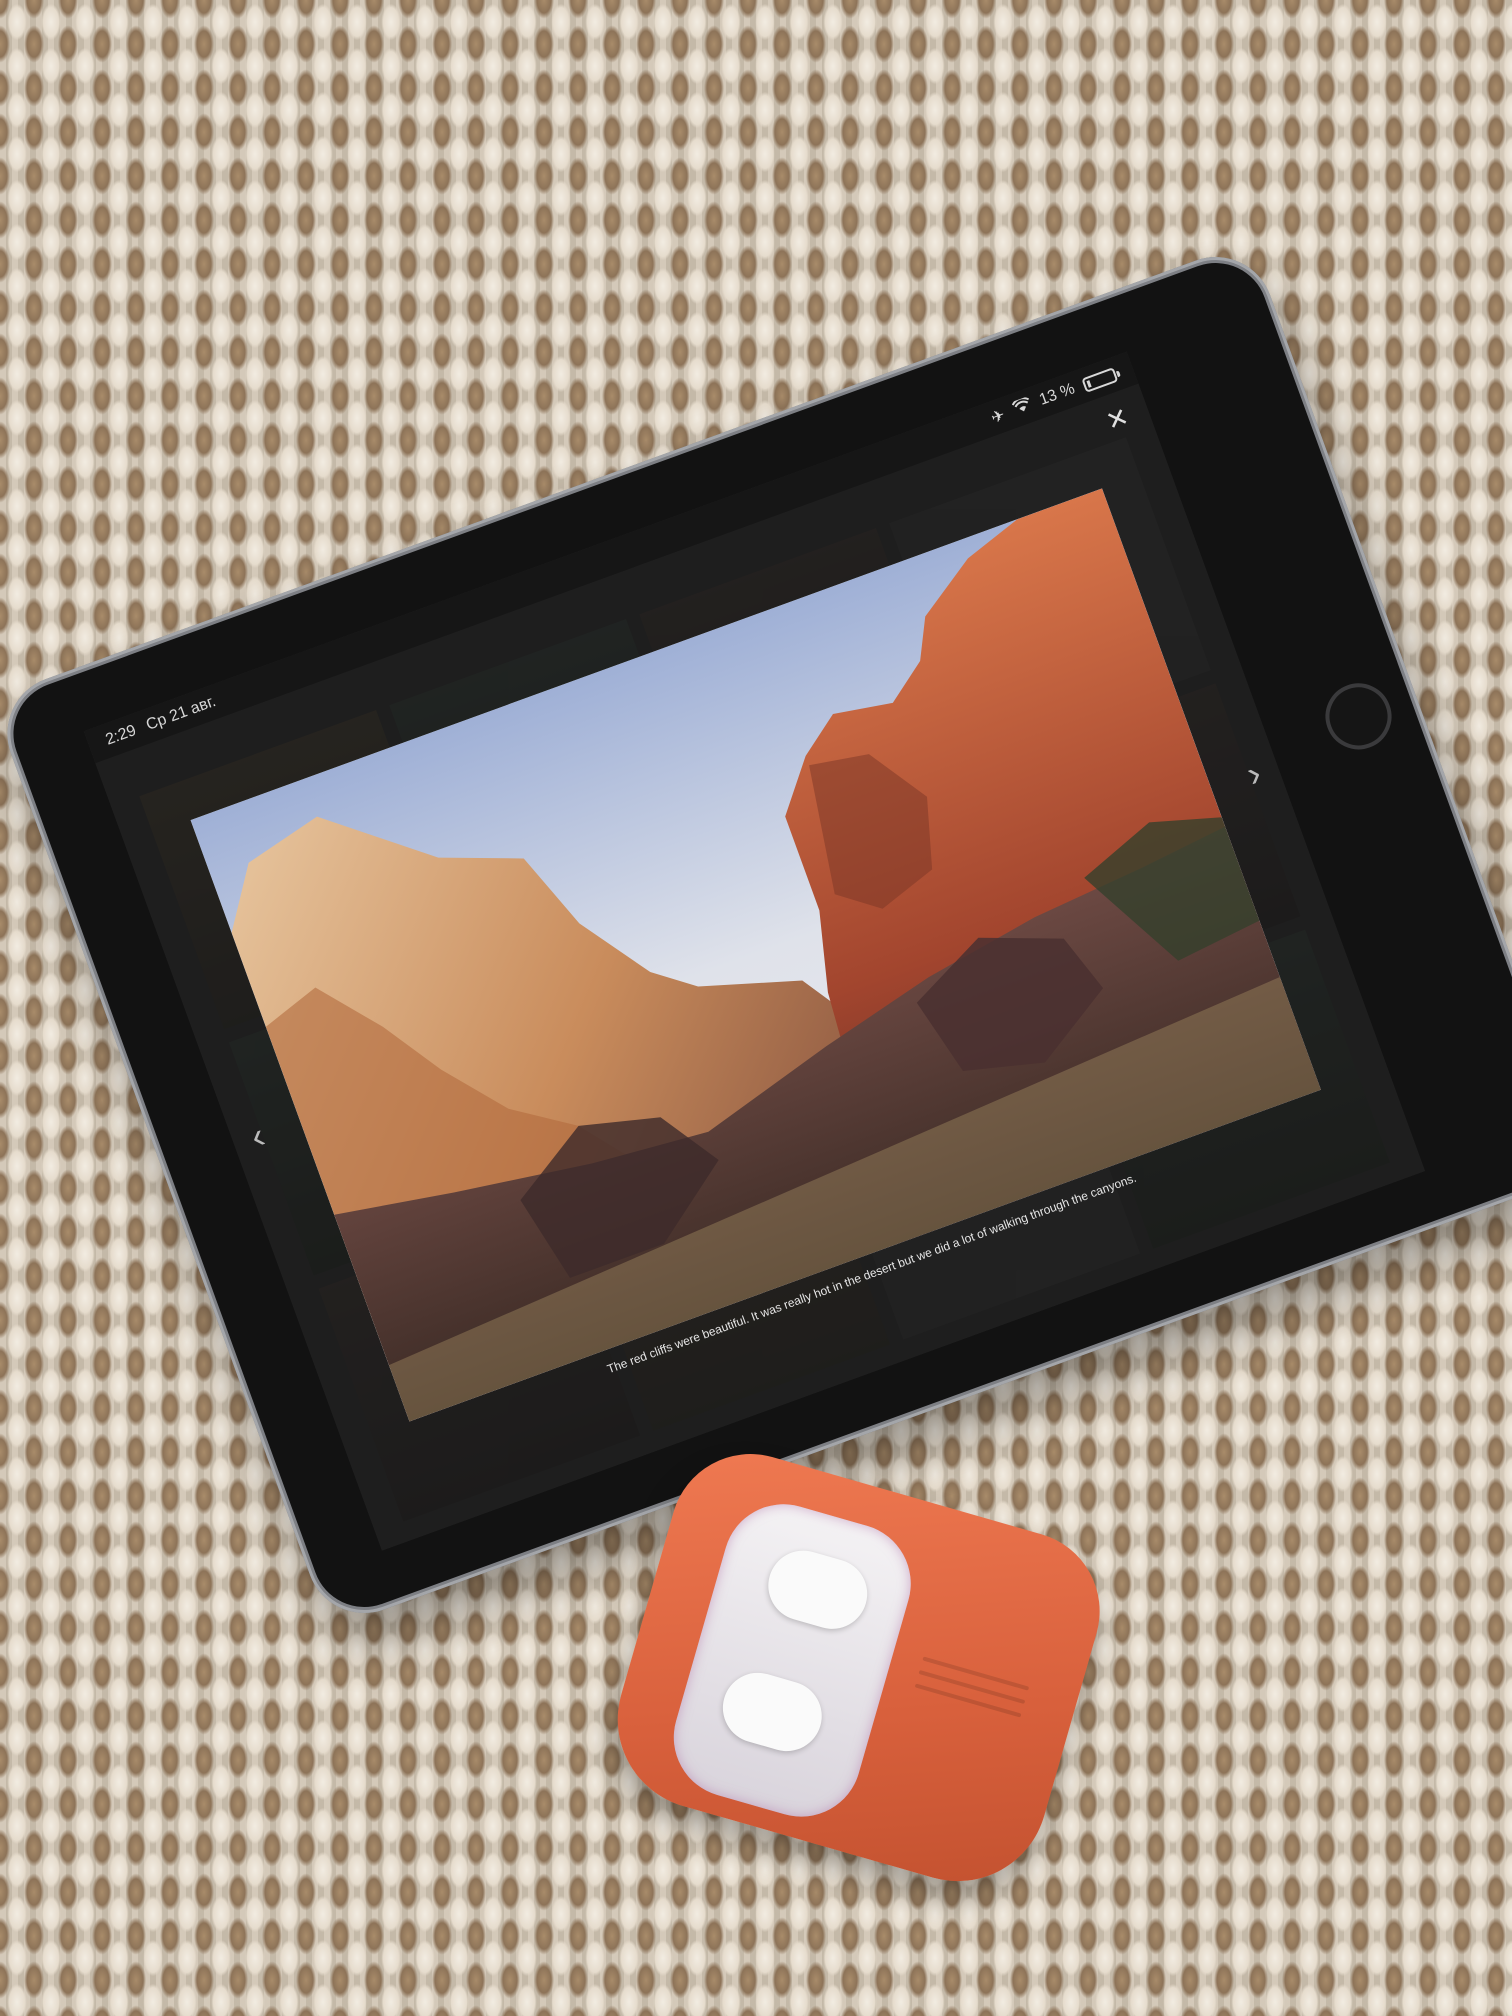 The width and height of the screenshot is (1512, 2016). What do you see at coordinates (1358, 716) in the screenshot?
I see `home-button` at bounding box center [1358, 716].